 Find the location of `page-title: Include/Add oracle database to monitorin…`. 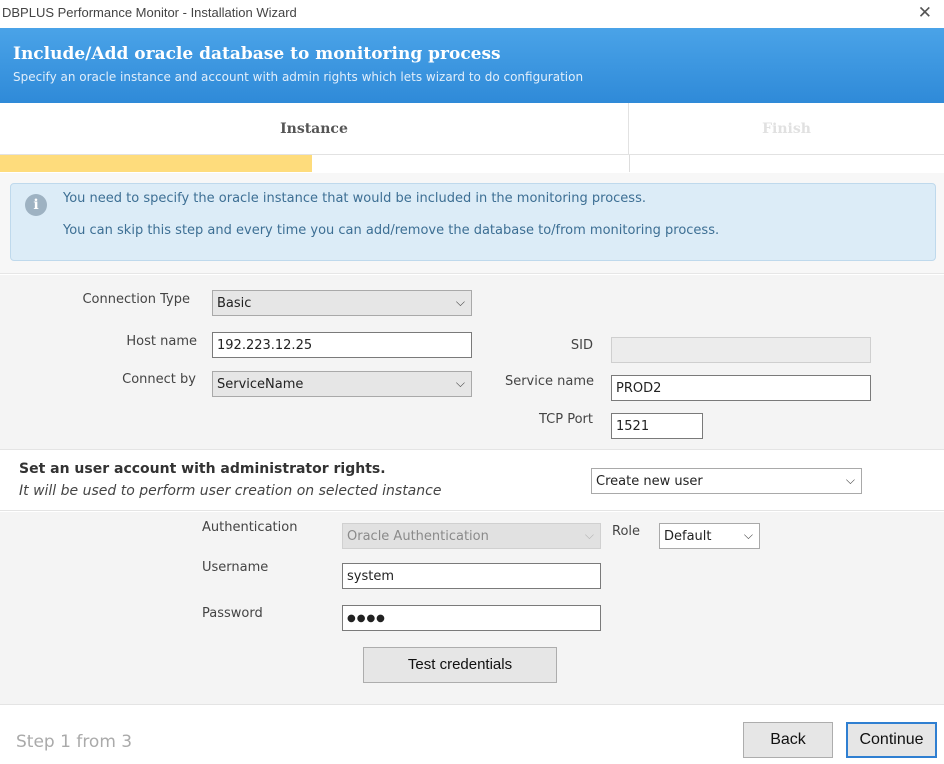

page-title: Include/Add oracle database to monitorin… is located at coordinates (257, 54).